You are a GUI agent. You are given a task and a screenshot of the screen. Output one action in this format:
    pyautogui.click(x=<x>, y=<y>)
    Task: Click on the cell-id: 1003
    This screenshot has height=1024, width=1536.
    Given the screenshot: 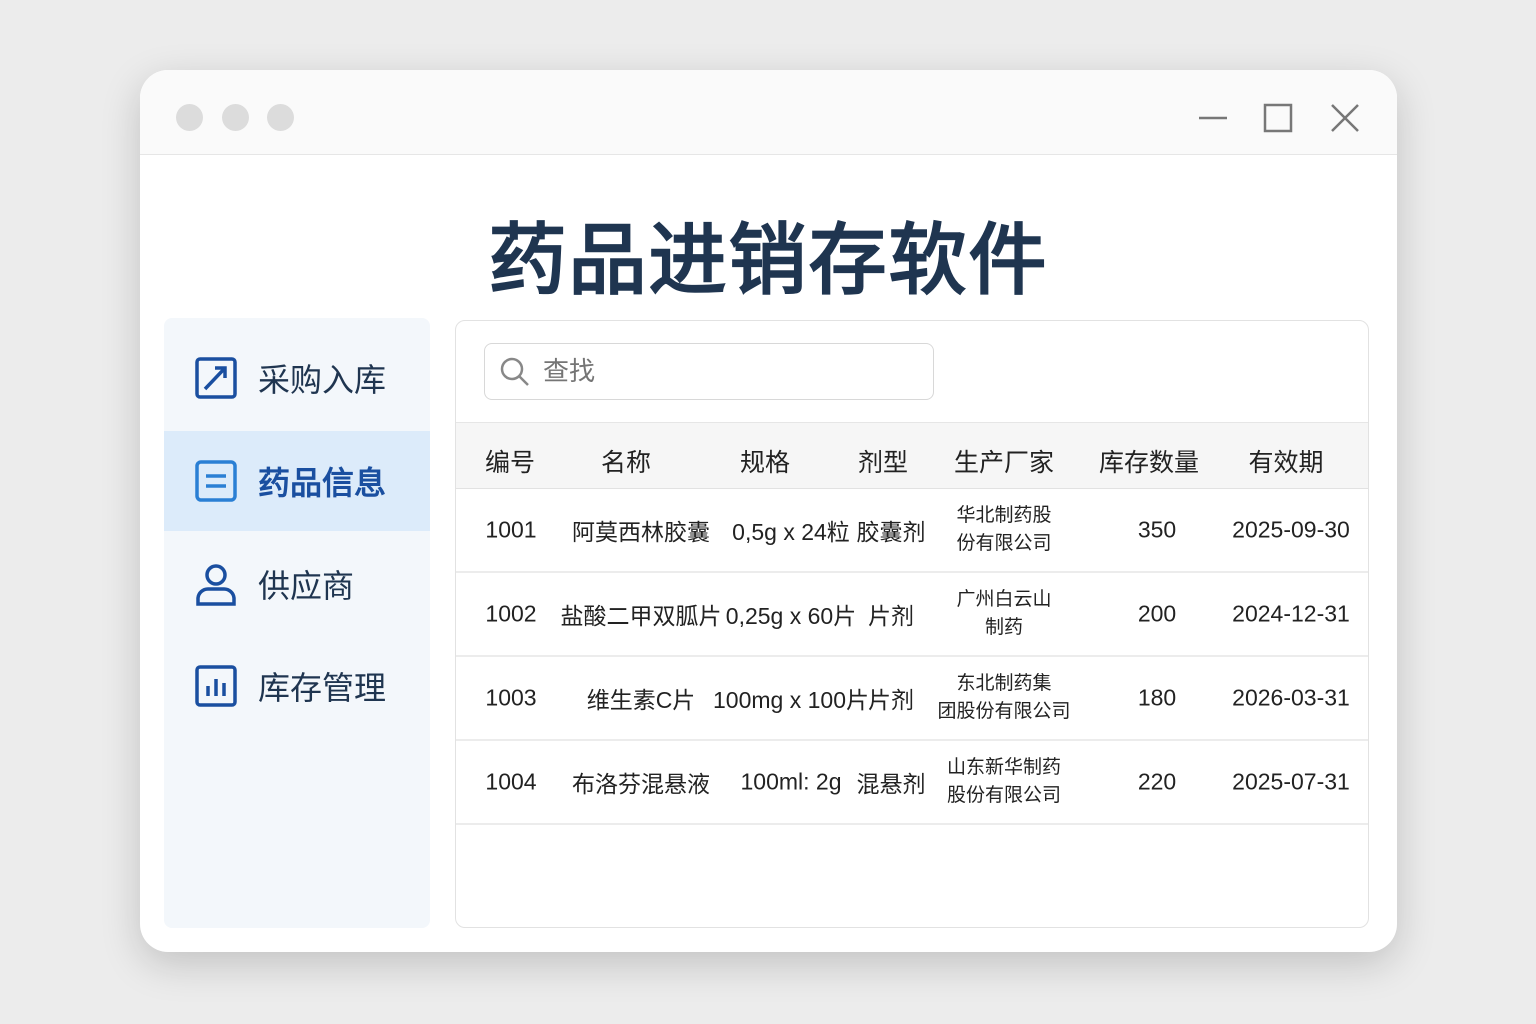 What is the action you would take?
    pyautogui.click(x=511, y=697)
    